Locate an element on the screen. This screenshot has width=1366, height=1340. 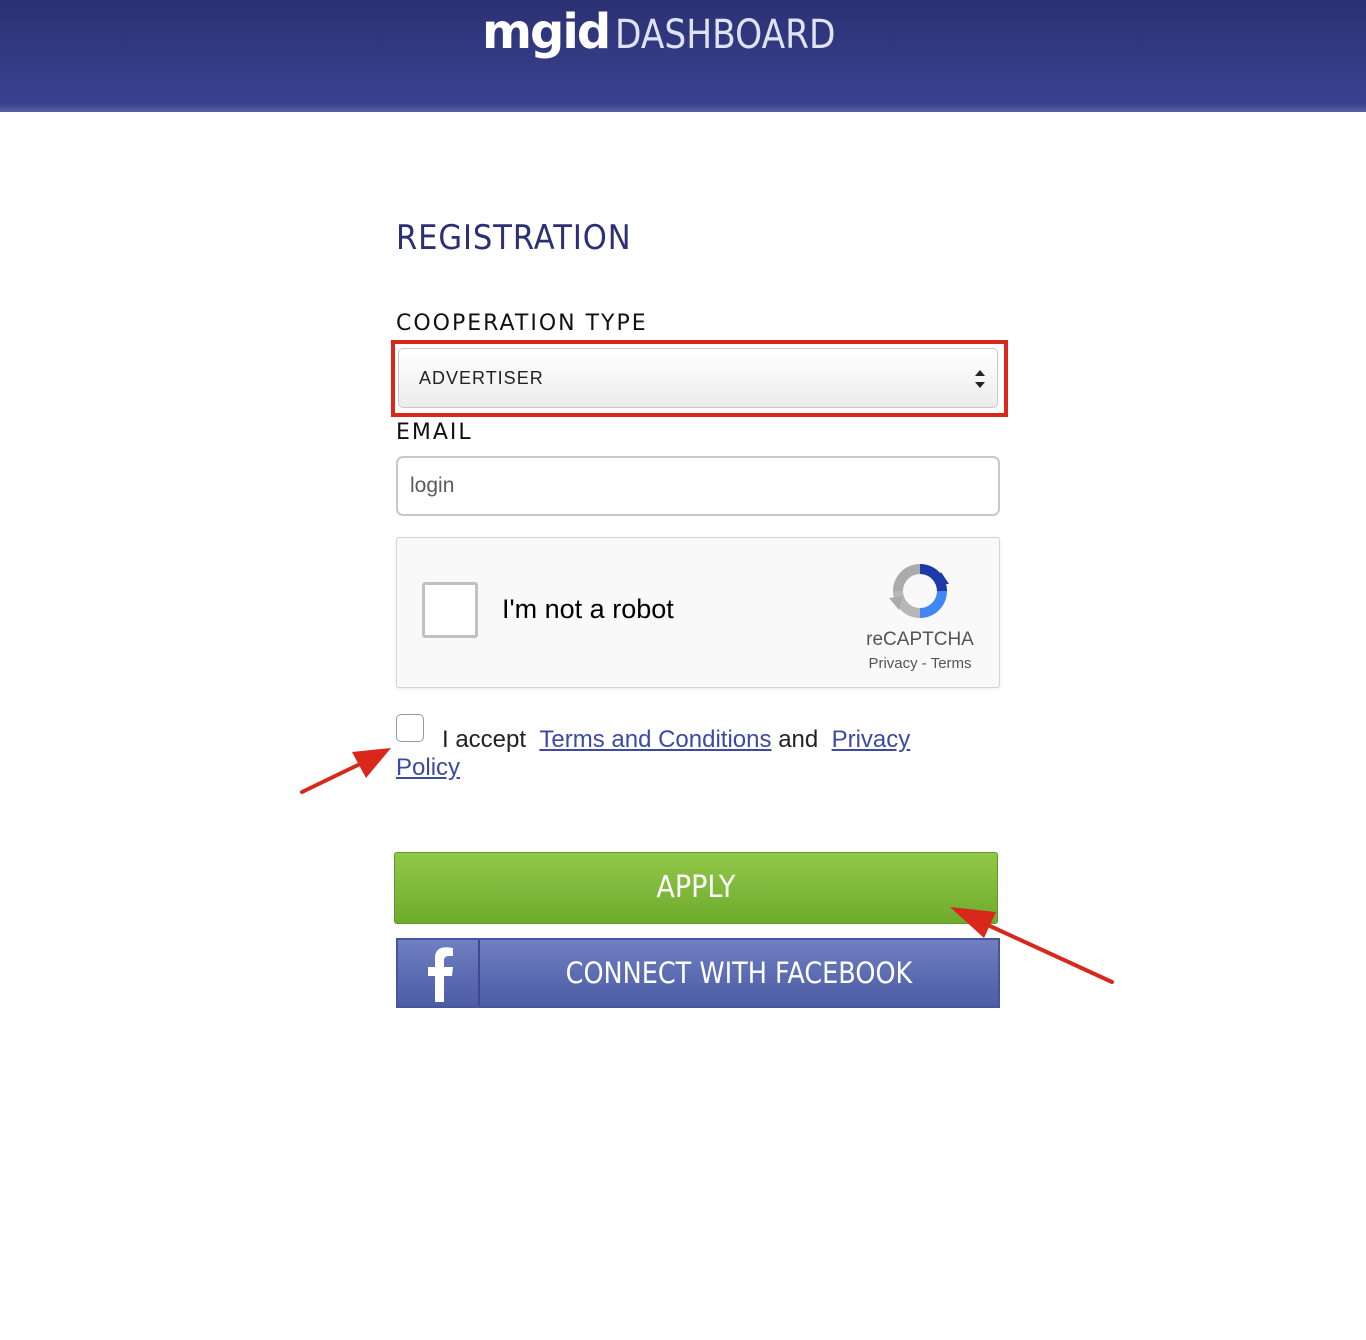
facebook-button-label: CONNECT WITH FACEBOOK is located at coordinates (739, 973).